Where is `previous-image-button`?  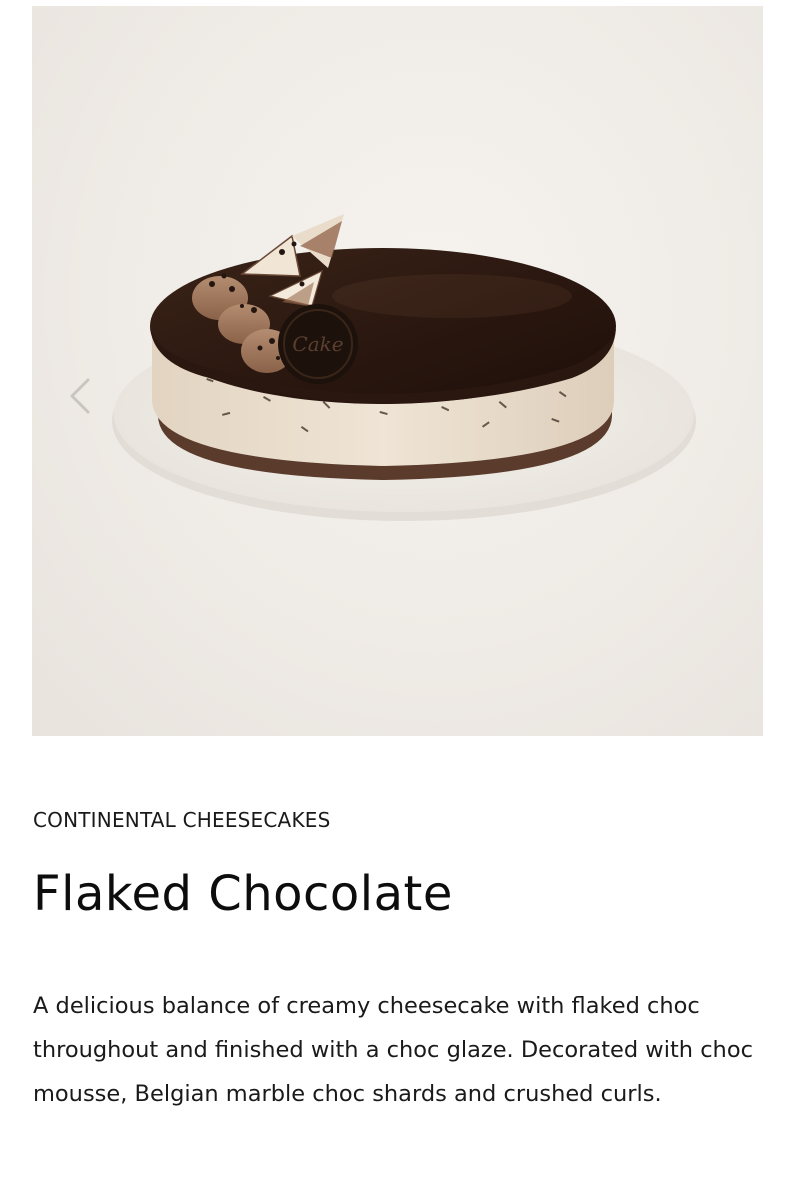
previous-image-button is located at coordinates (82, 396).